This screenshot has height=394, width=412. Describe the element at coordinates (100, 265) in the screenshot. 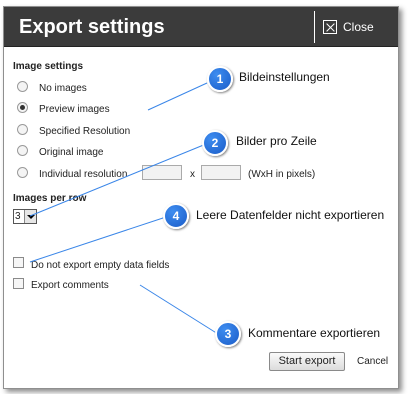

I see `empty-fields-label: Do not export empty data fields` at that location.